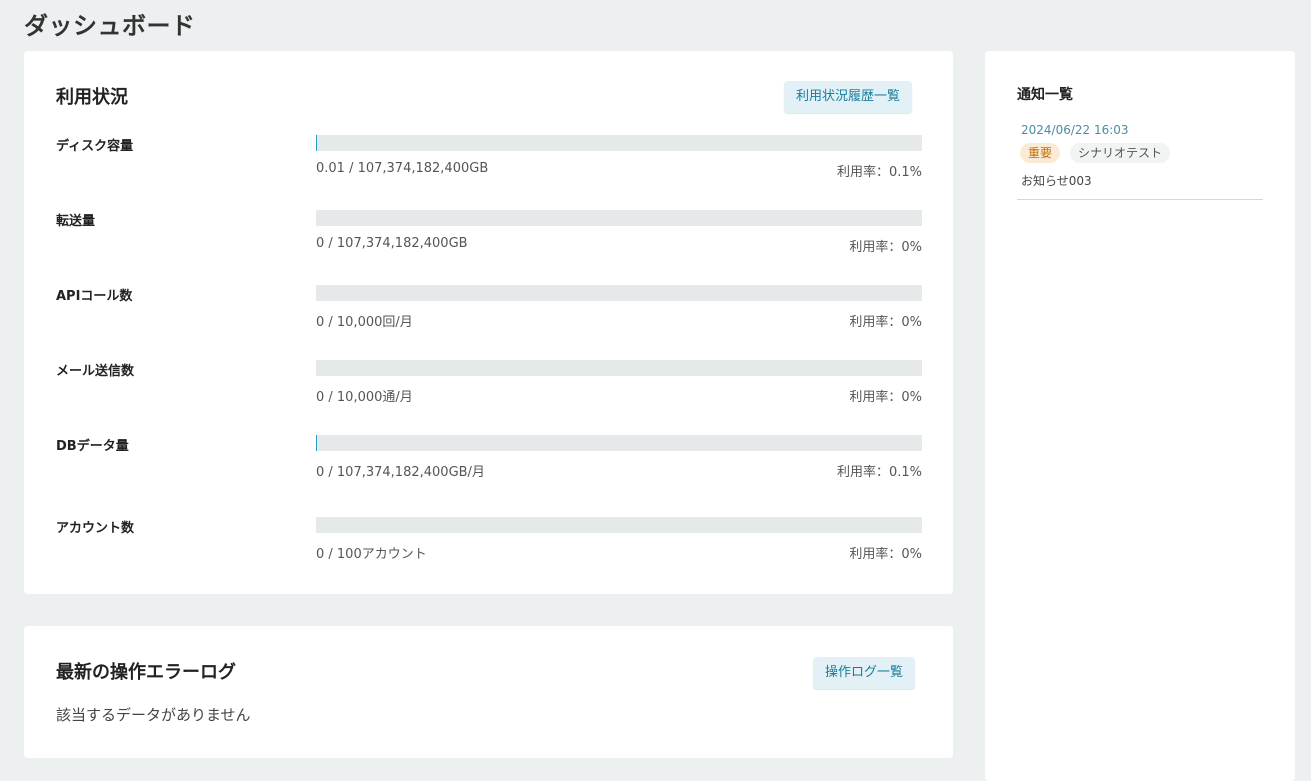 The height and width of the screenshot is (781, 1311). I want to click on usage-amount: 0.01 / 107,374,182,400GB, so click(402, 168).